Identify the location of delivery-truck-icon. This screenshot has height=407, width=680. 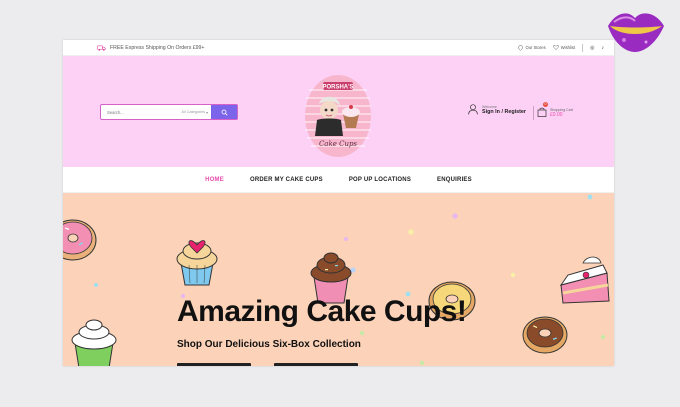
(101, 48).